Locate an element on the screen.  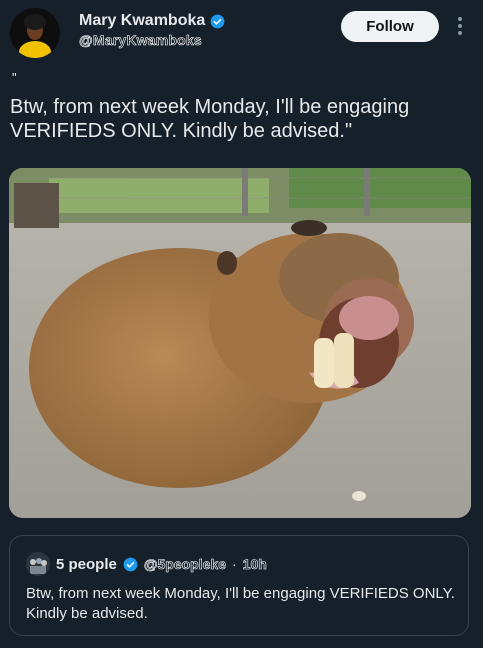
quoted-avatar is located at coordinates (38, 564).